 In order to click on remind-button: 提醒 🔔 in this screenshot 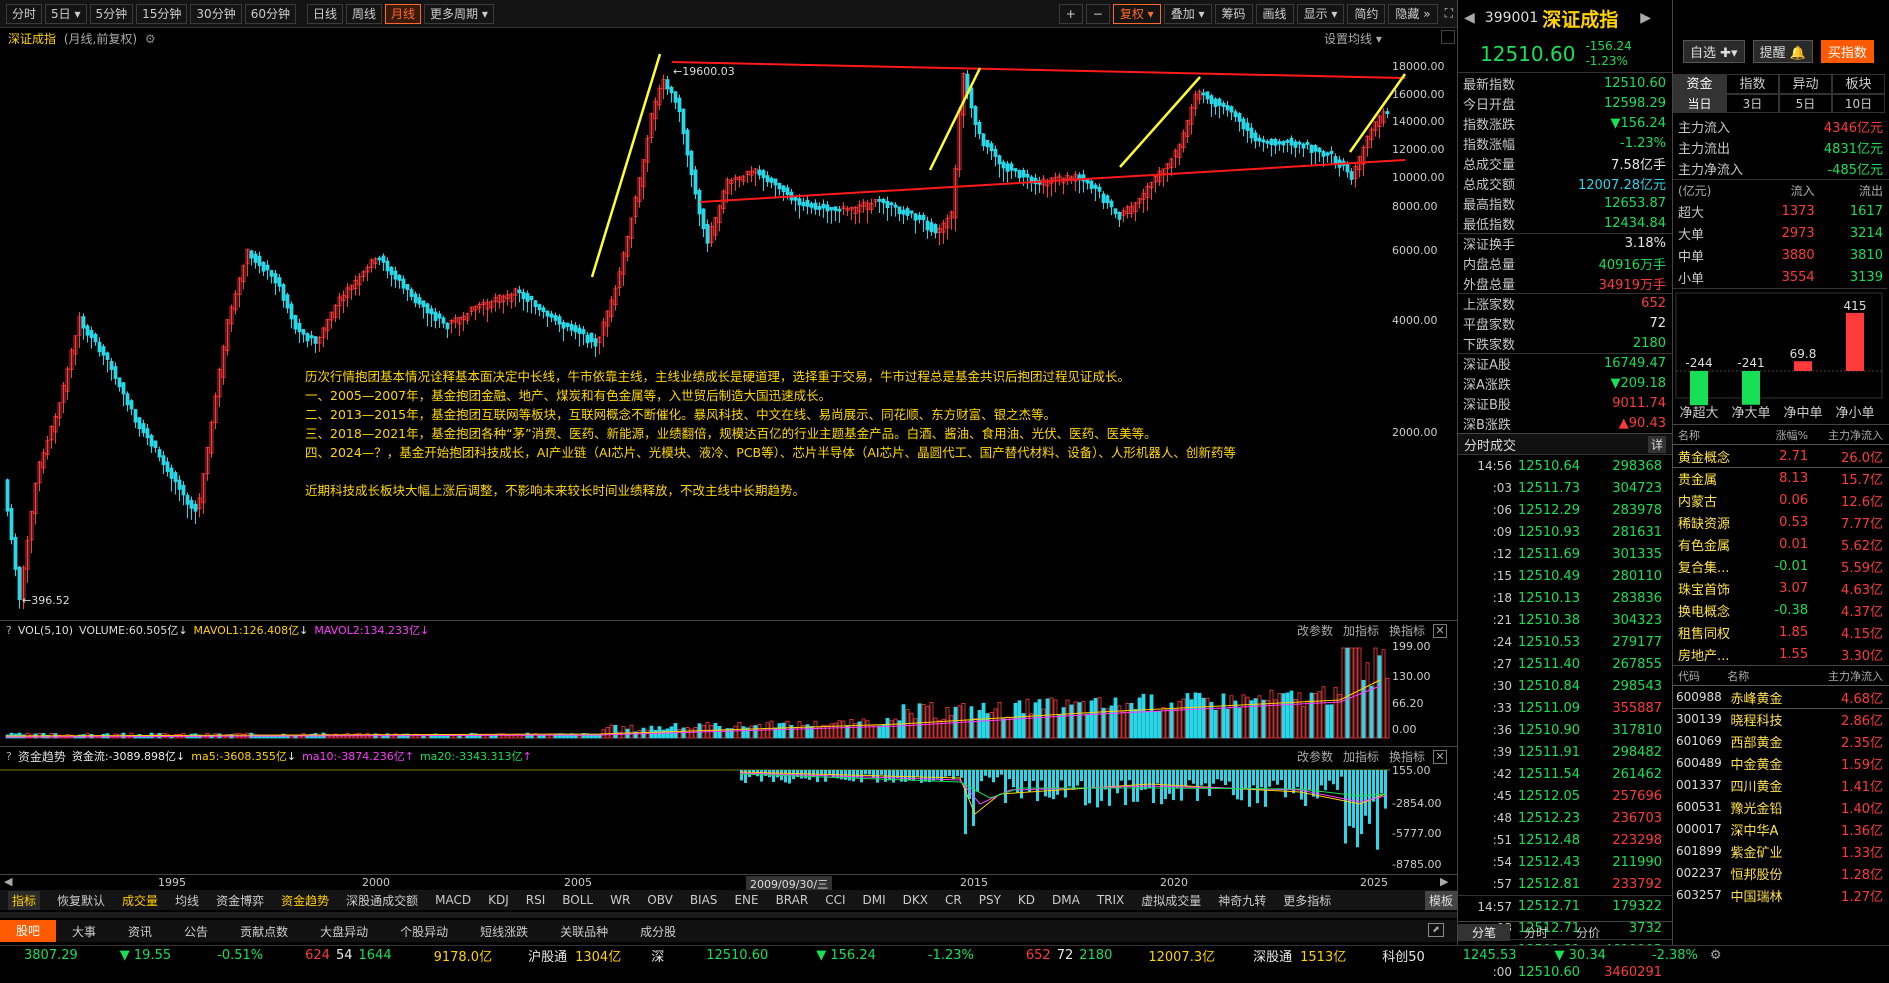, I will do `click(1782, 51)`.